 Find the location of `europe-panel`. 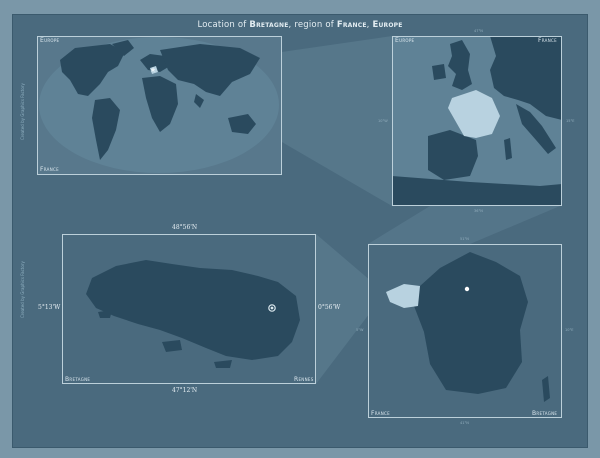

europe-panel is located at coordinates (477, 121).